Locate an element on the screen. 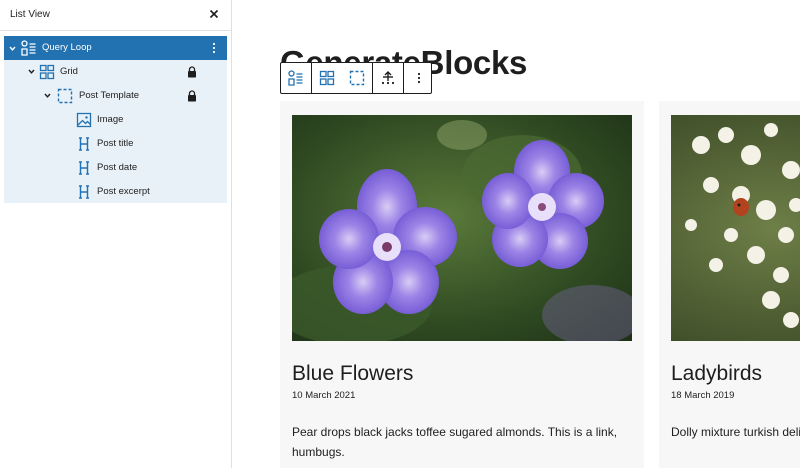 The height and width of the screenshot is (468, 800). block-toolbar is located at coordinates (356, 78).